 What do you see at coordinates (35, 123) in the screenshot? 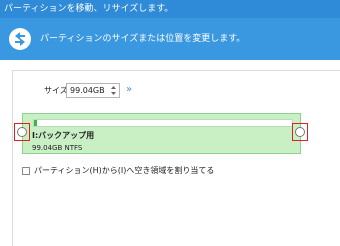
I see `partition-usage-fill` at bounding box center [35, 123].